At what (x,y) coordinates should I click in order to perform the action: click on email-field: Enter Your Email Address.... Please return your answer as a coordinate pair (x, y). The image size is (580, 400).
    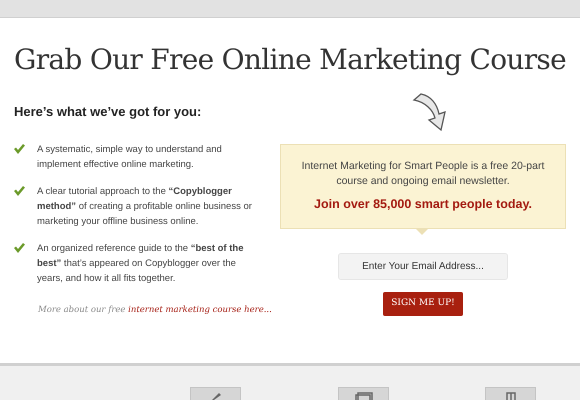
    Looking at the image, I should click on (423, 266).